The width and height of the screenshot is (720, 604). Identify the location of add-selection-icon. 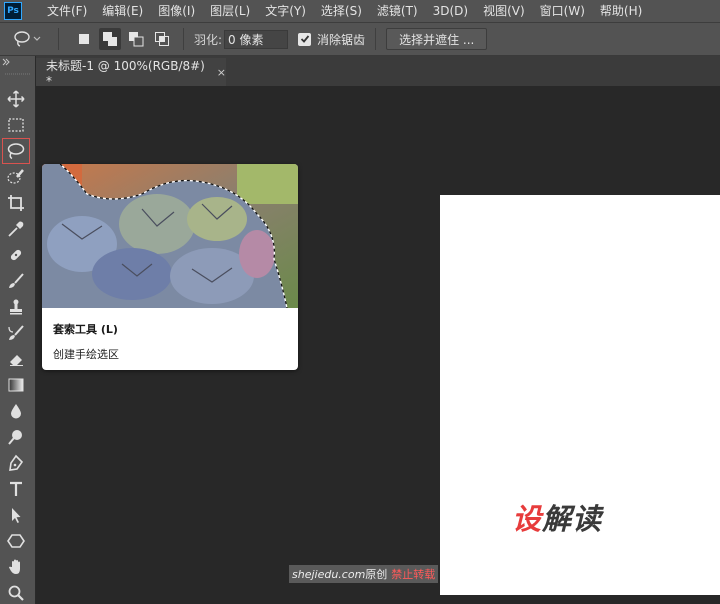
(110, 39).